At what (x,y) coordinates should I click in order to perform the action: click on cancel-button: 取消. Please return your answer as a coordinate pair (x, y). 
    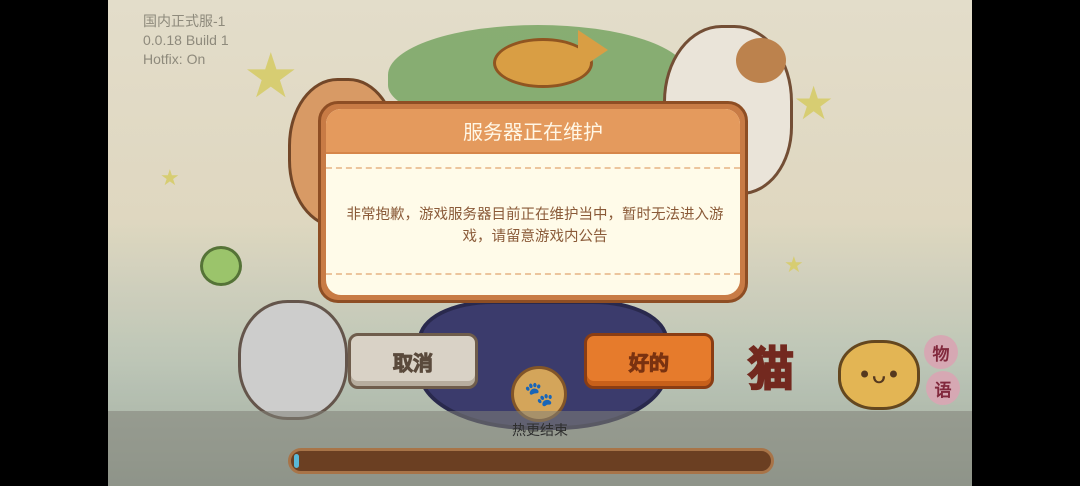
    Looking at the image, I should click on (413, 361).